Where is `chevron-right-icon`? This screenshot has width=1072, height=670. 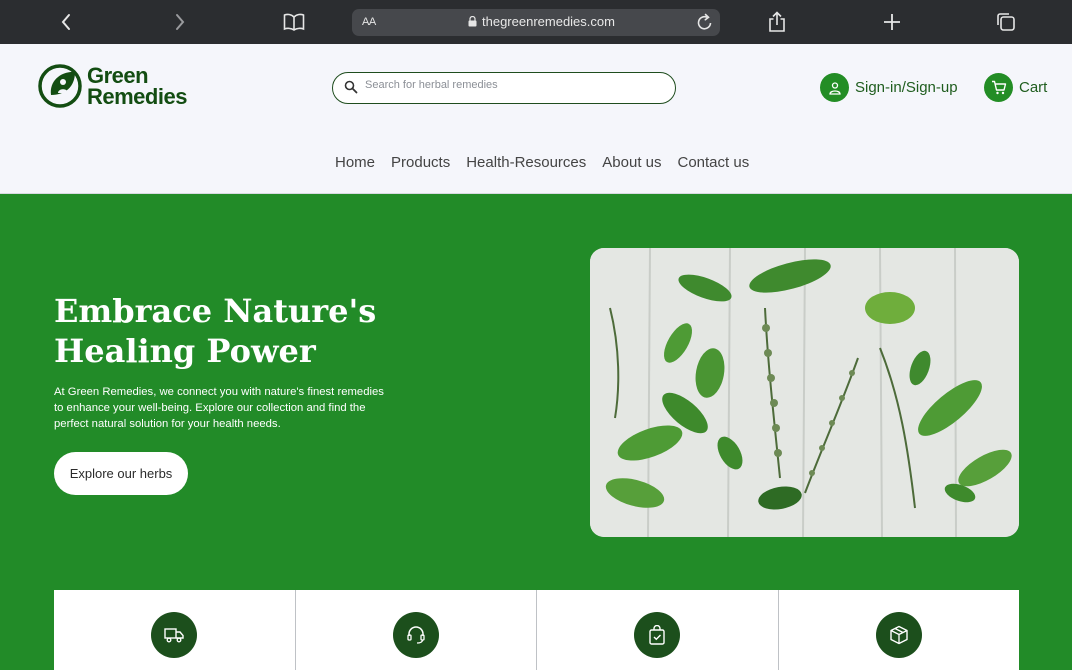 chevron-right-icon is located at coordinates (180, 22).